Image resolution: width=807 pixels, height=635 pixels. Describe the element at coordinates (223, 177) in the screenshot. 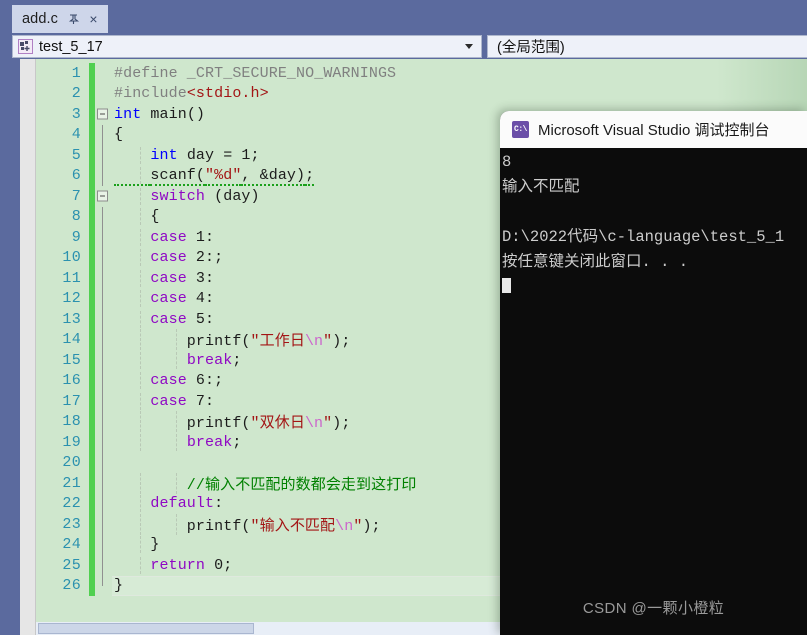

I see `code-token: "%d"` at that location.